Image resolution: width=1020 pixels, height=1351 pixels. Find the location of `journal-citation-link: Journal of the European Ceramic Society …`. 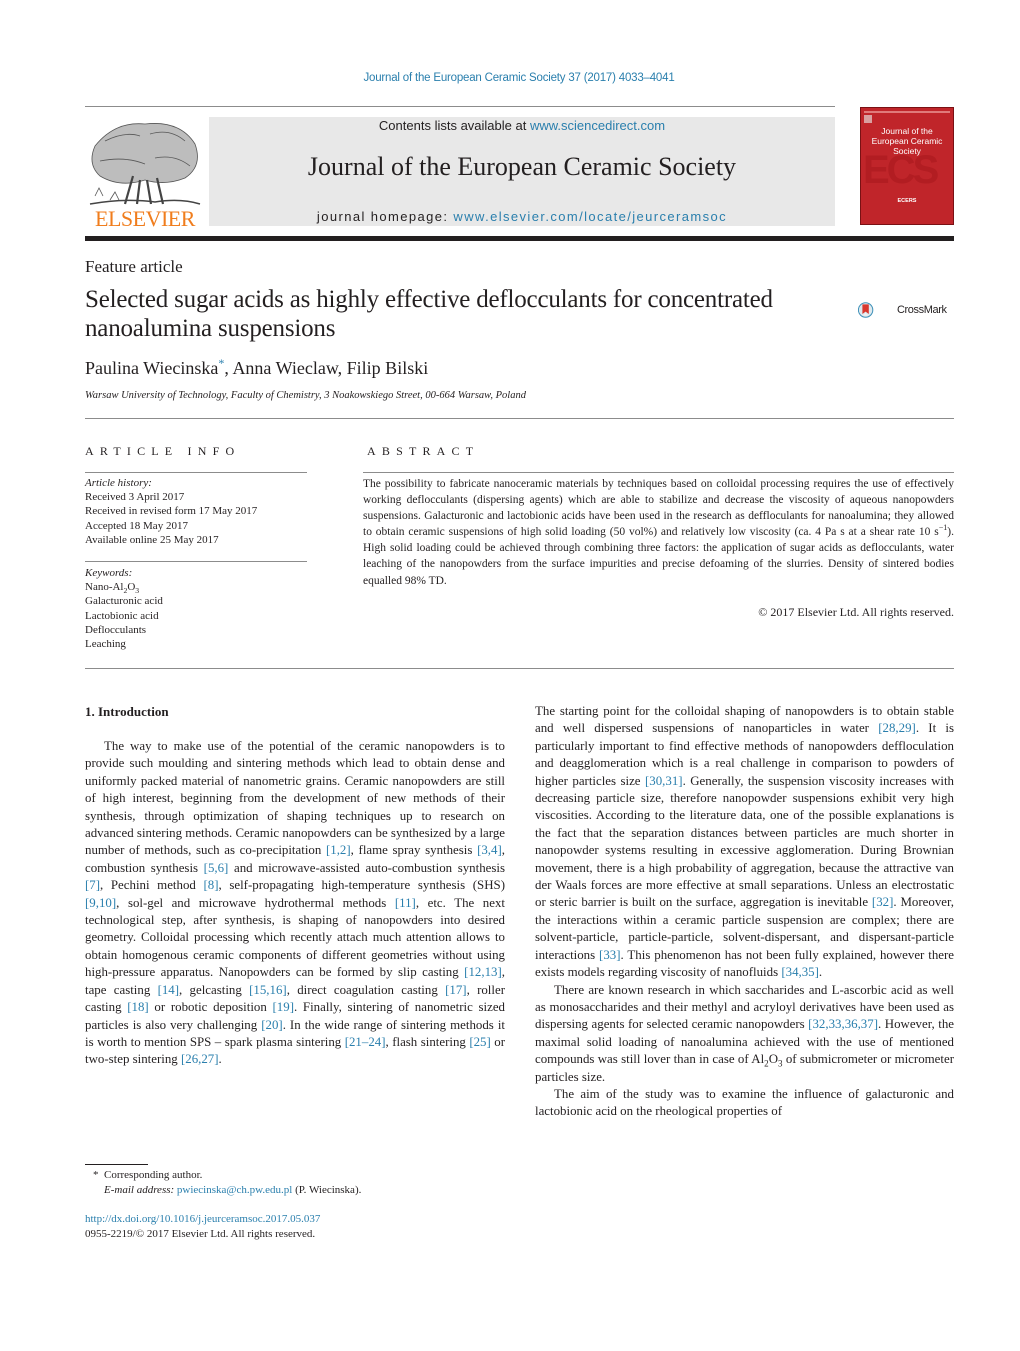

journal-citation-link: Journal of the European Ceramic Society … is located at coordinates (510, 78).